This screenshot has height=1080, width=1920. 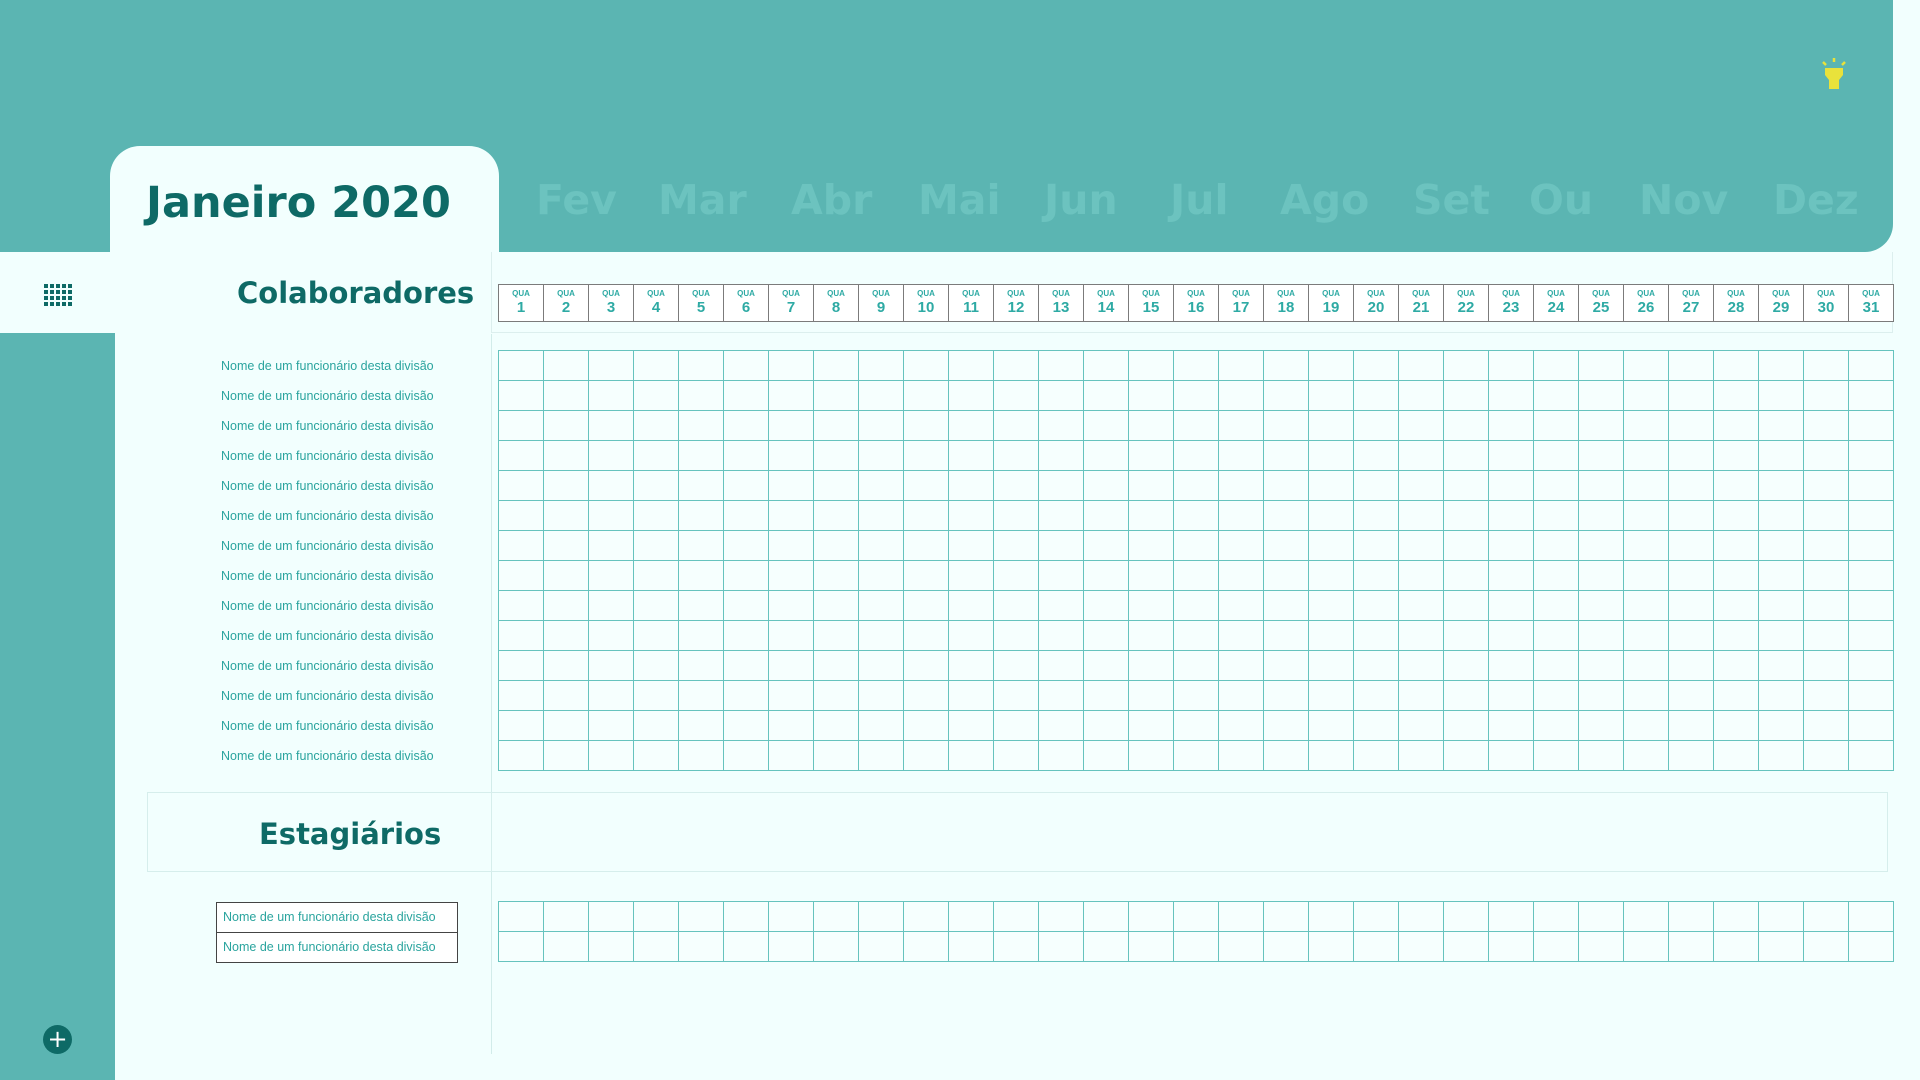 I want to click on grid-view-icon, so click(x=58, y=295).